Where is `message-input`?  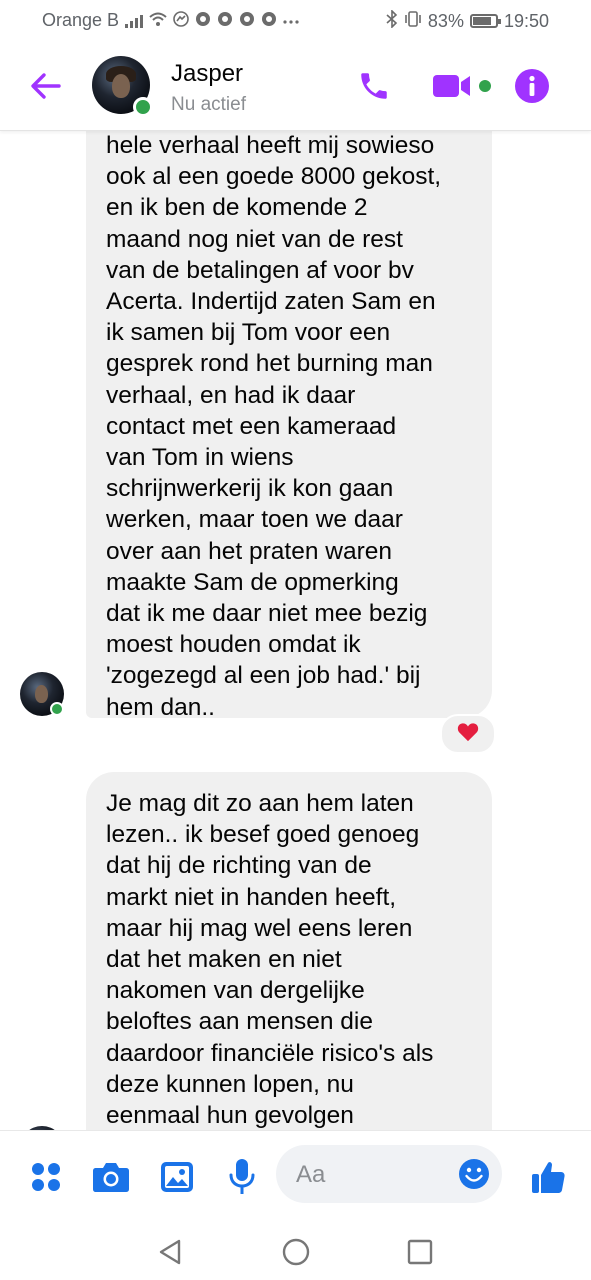
message-input is located at coordinates (371, 1175).